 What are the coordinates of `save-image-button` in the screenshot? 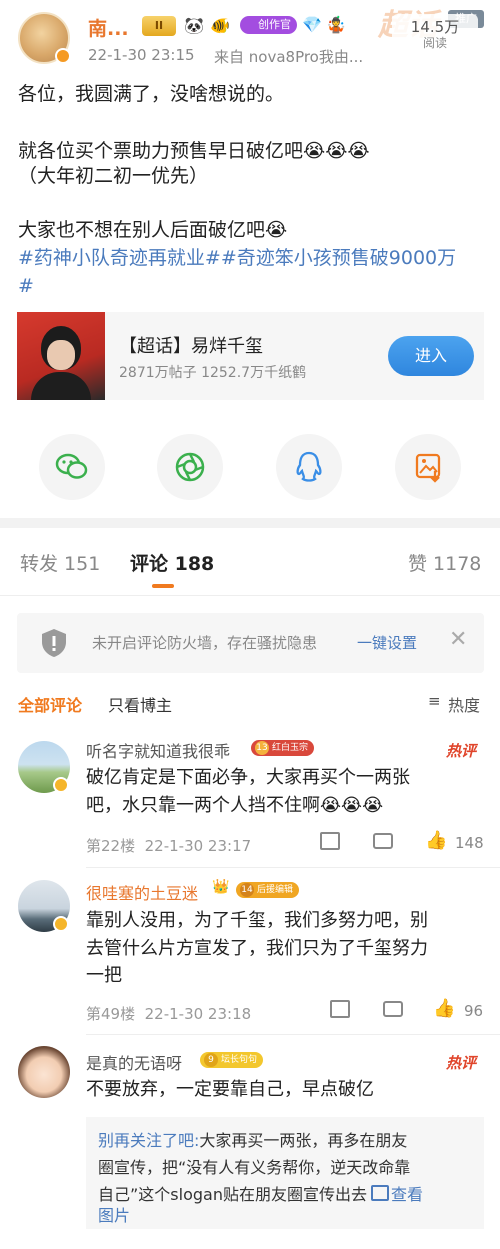 It's located at (428, 467).